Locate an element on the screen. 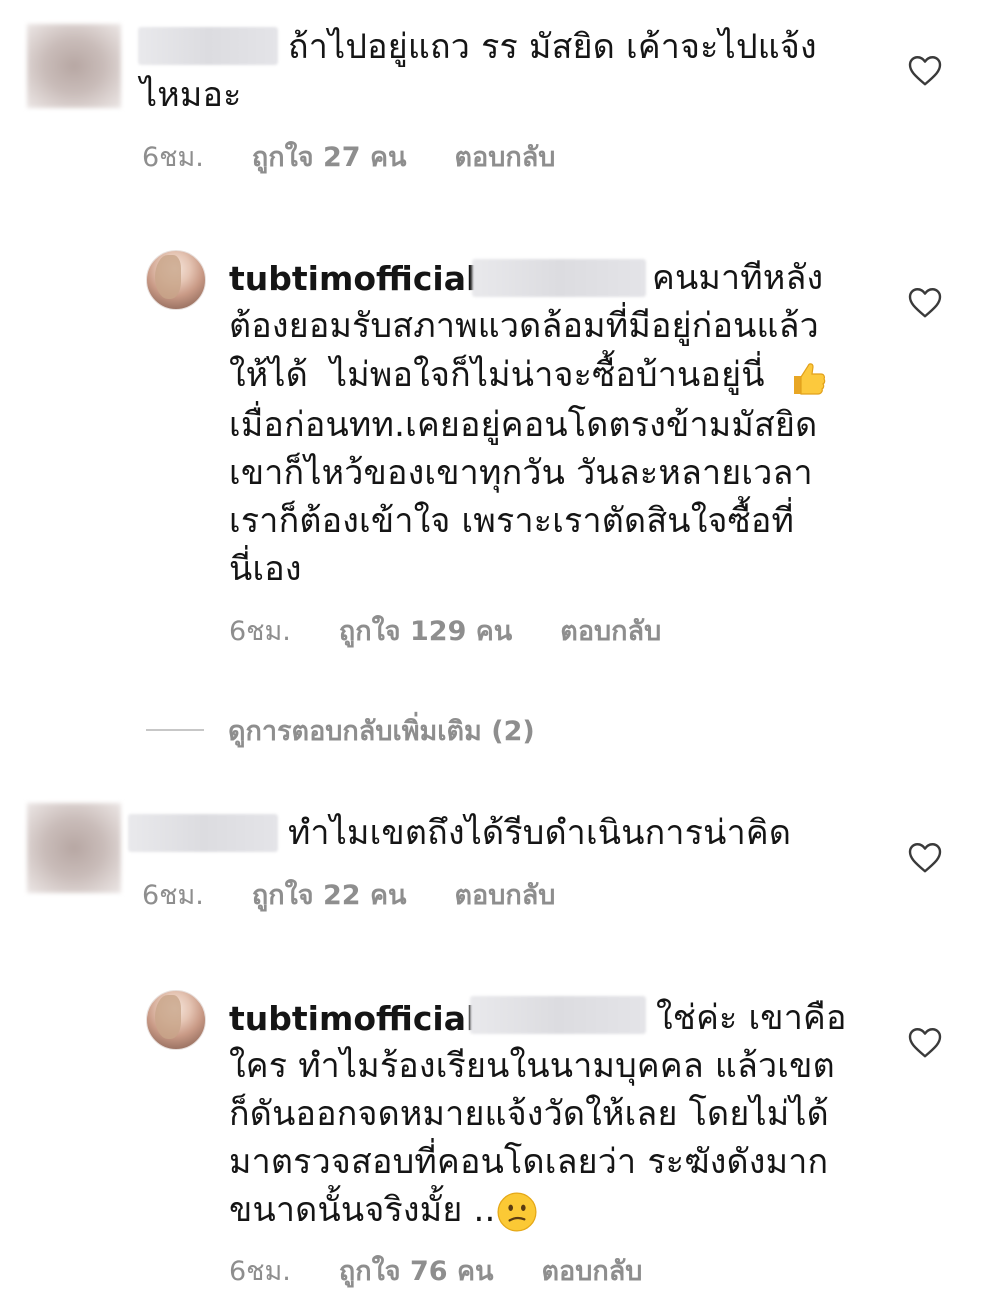 This screenshot has width=1000, height=1308. comment-meta: 6ชม. ถูกใจ 22 คน ตอบกลับ is located at coordinates (348, 896).